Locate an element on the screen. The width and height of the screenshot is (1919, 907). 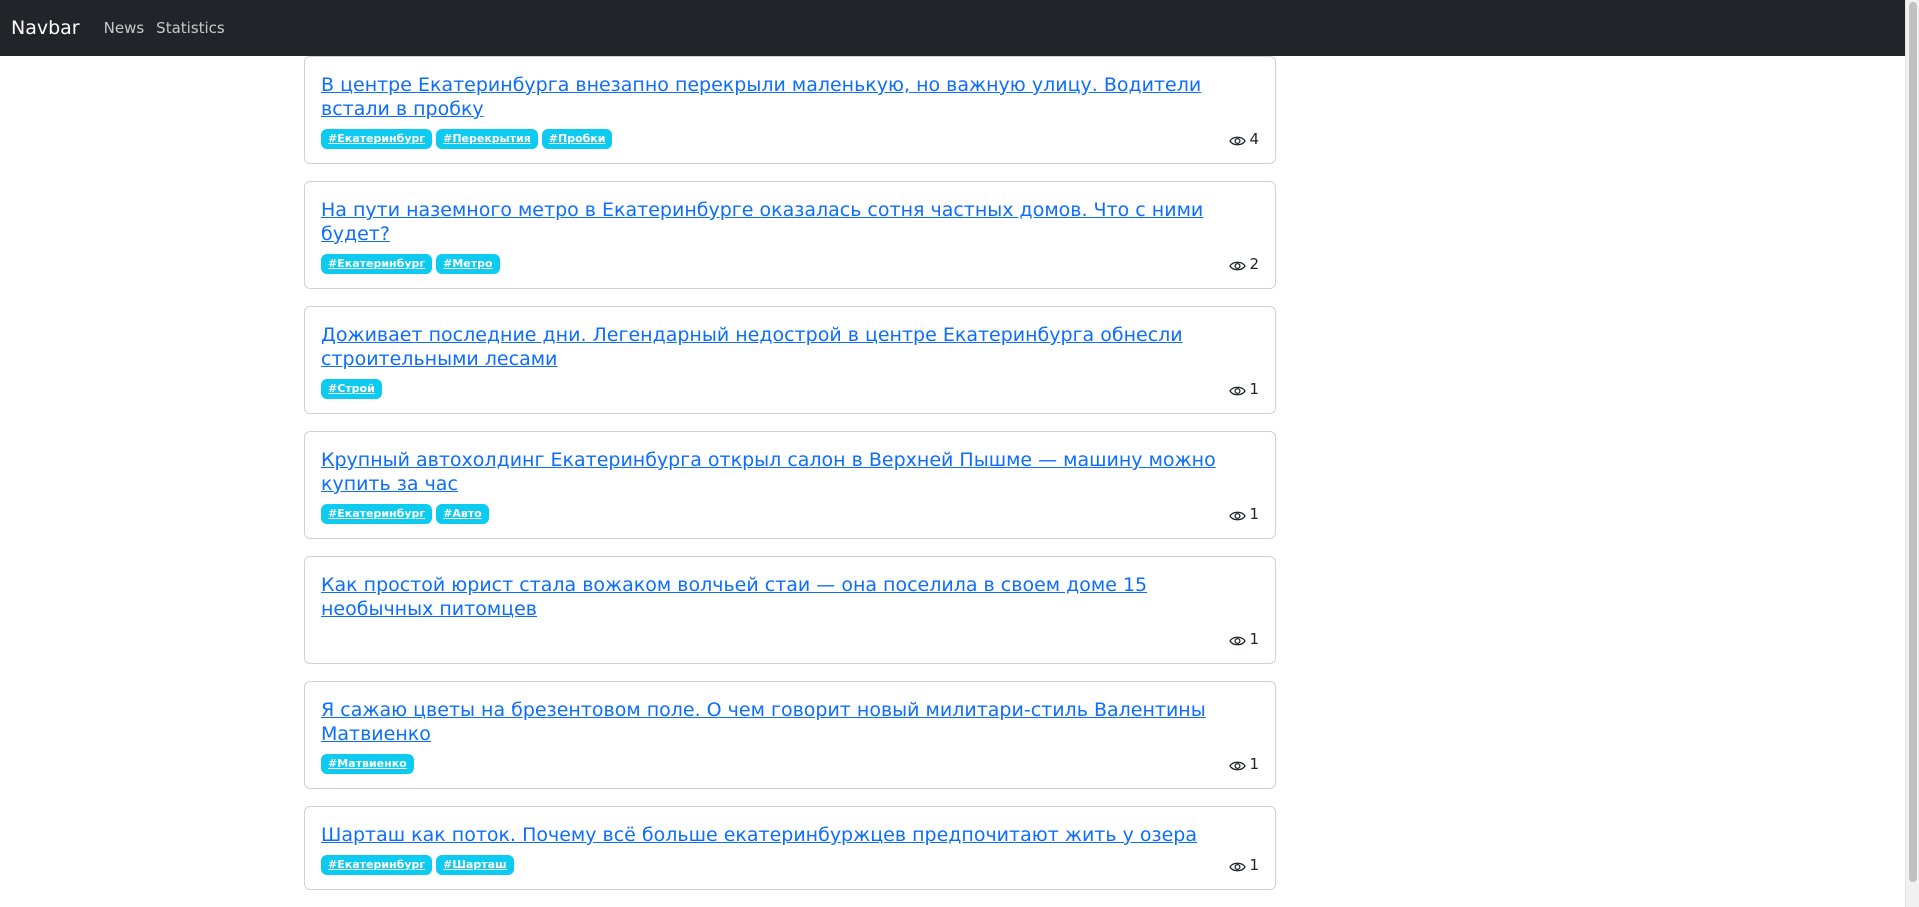
news-card-footer: #Строй 1 is located at coordinates (790, 389).